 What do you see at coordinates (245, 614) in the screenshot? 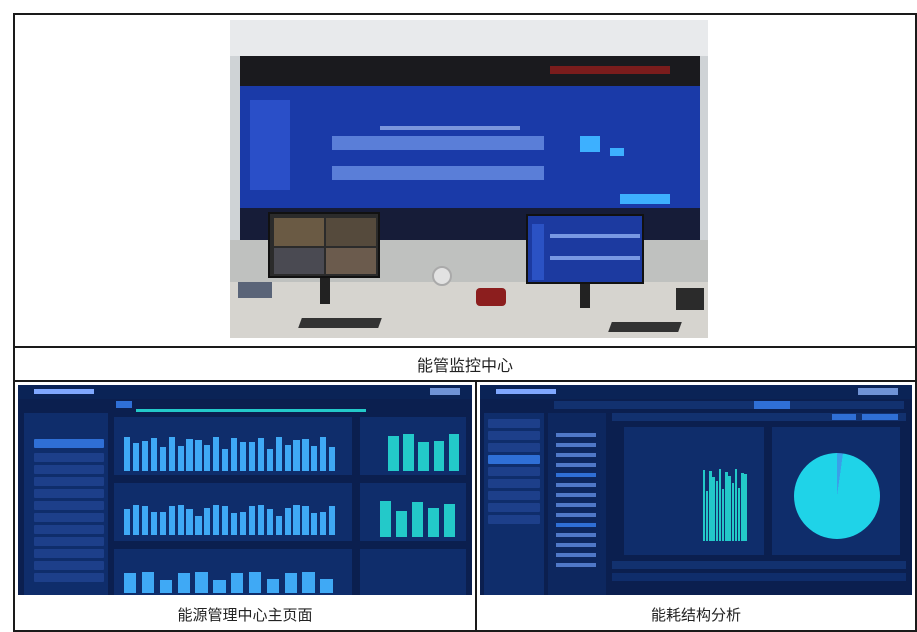
I see `caption-energy-dashboard: 能源管理中心主页面` at bounding box center [245, 614].